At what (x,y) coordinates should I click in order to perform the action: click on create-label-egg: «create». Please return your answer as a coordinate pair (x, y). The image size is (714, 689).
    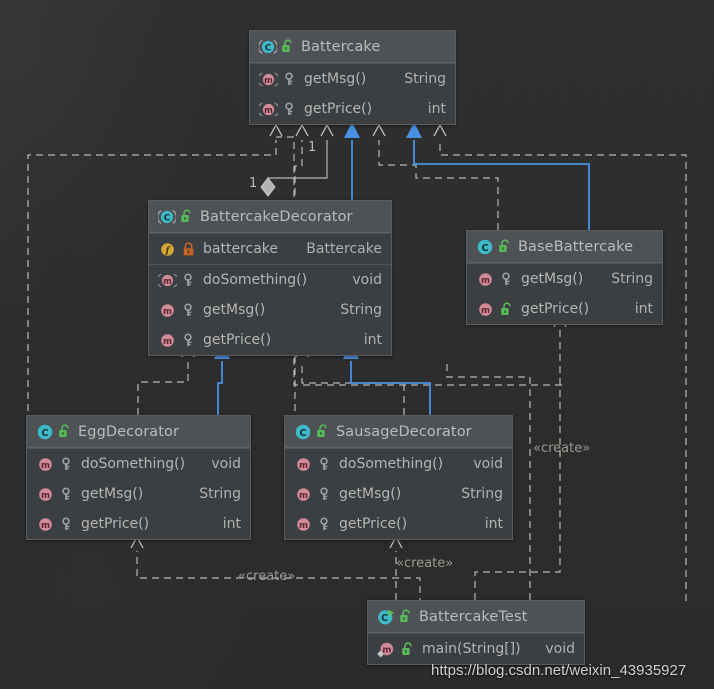
    Looking at the image, I should click on (267, 576).